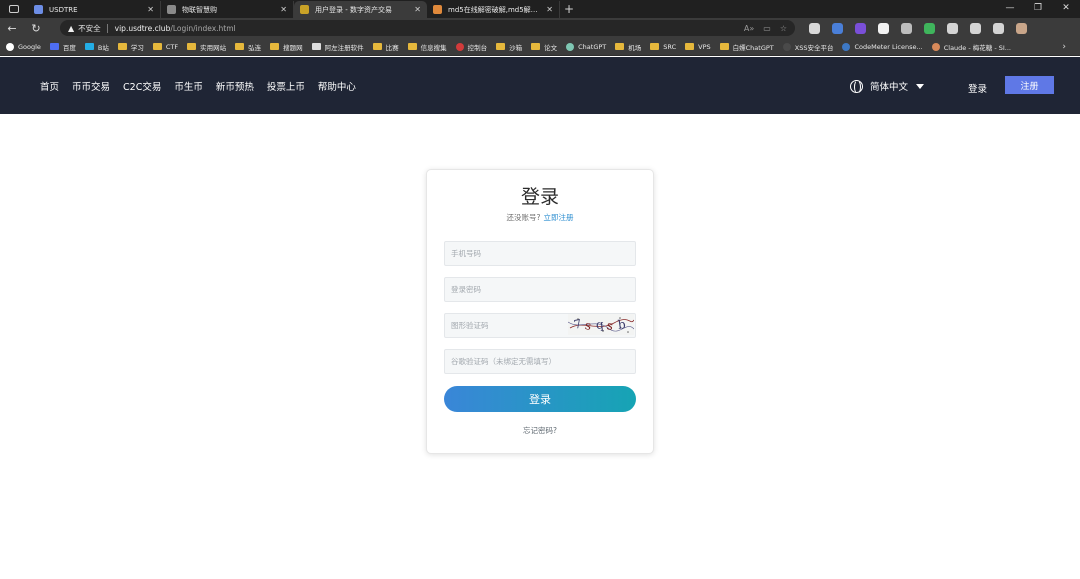  Describe the element at coordinates (540, 430) in the screenshot. I see `forgot-password-link: 忘记密码?` at that location.